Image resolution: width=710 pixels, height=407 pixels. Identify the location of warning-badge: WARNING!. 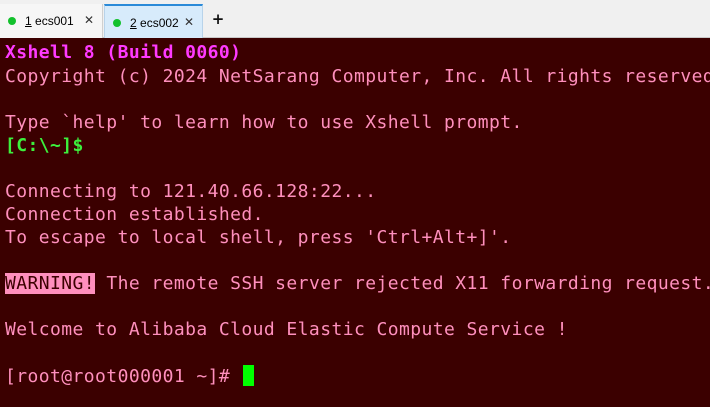
(50, 283).